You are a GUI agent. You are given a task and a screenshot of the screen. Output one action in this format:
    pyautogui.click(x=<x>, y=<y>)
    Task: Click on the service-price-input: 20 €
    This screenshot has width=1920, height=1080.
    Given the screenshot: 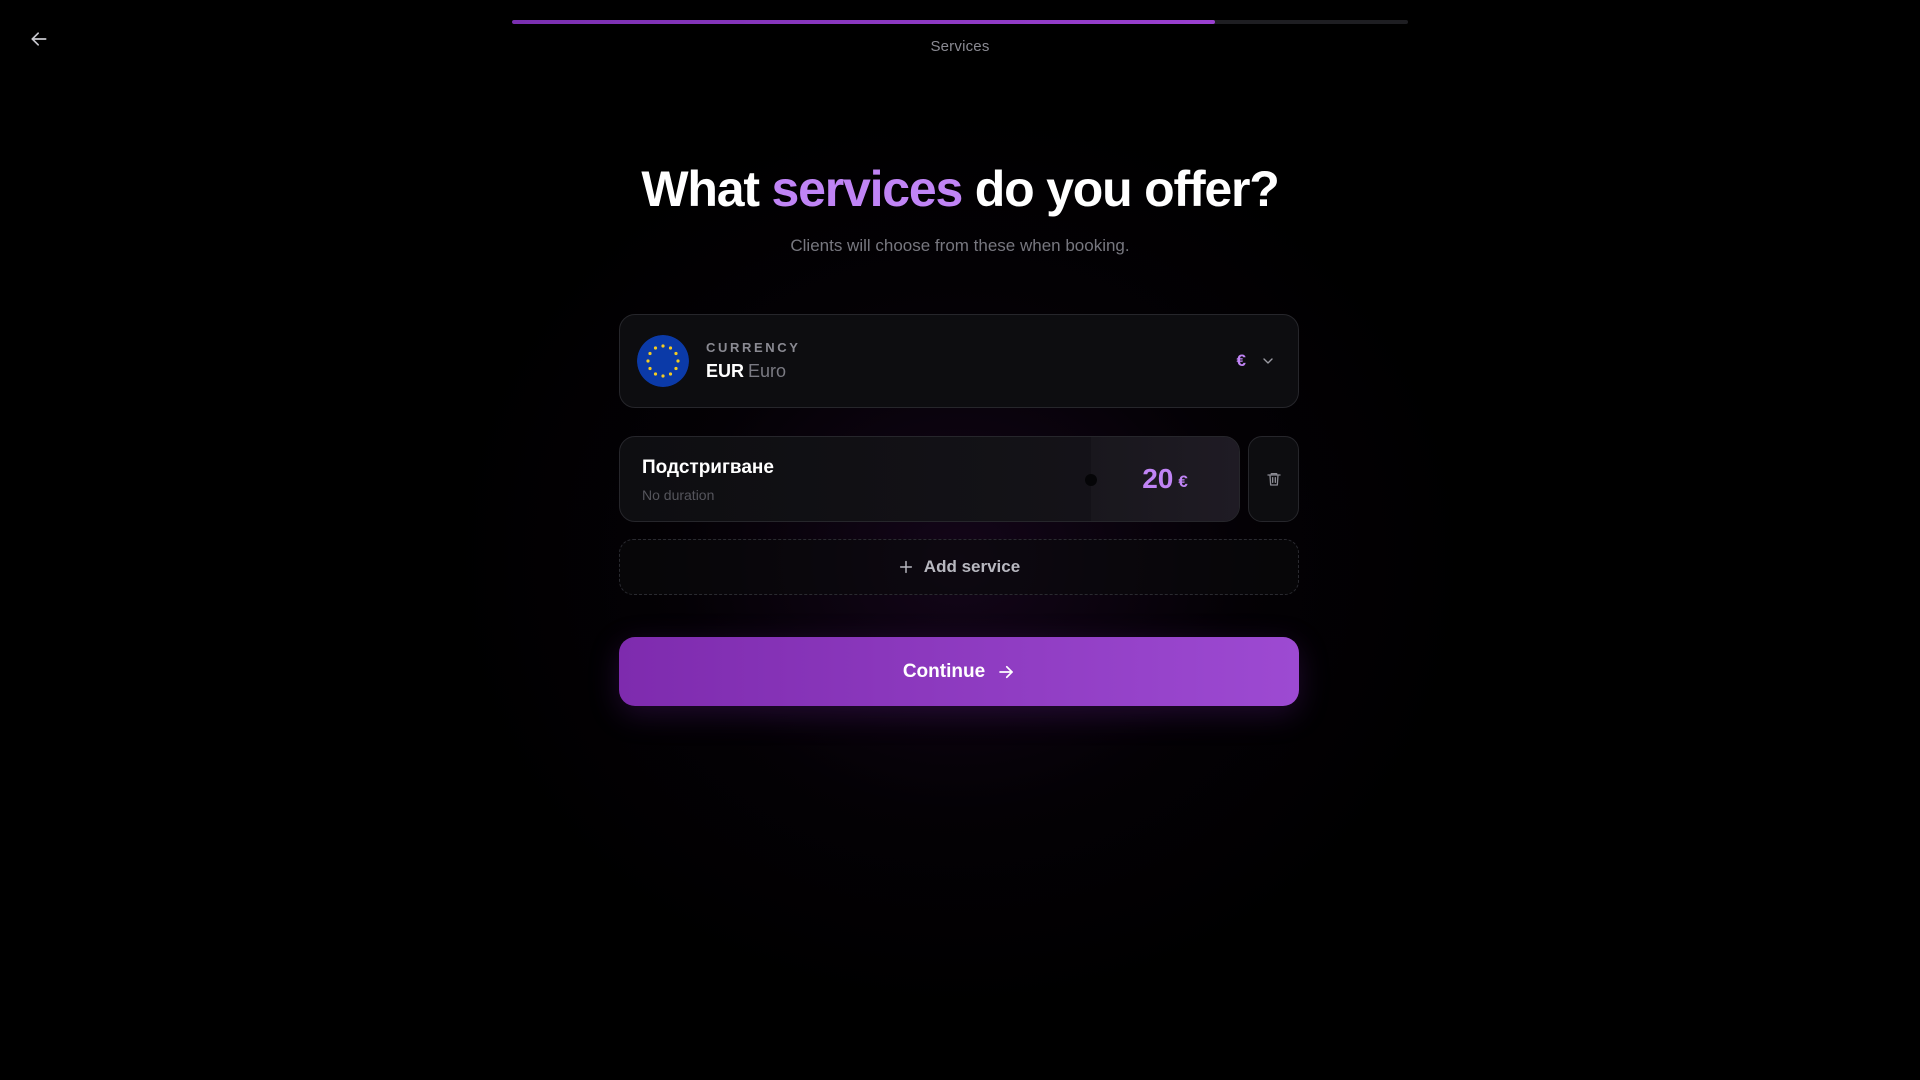 What is the action you would take?
    pyautogui.click(x=1162, y=479)
    